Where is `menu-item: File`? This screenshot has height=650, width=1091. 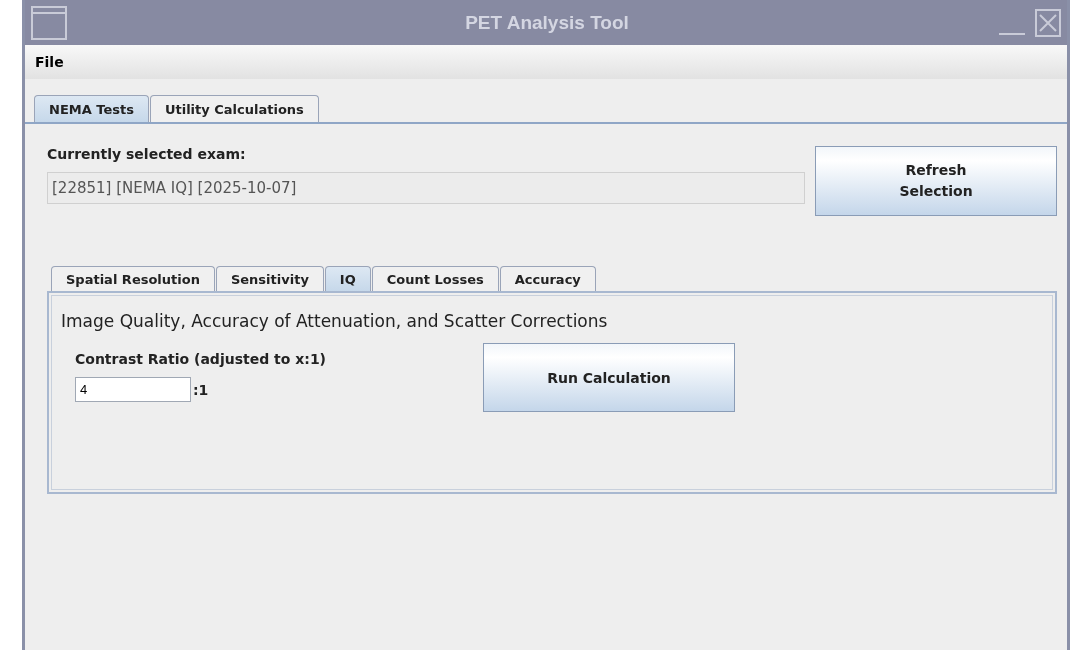 menu-item: File is located at coordinates (49, 62).